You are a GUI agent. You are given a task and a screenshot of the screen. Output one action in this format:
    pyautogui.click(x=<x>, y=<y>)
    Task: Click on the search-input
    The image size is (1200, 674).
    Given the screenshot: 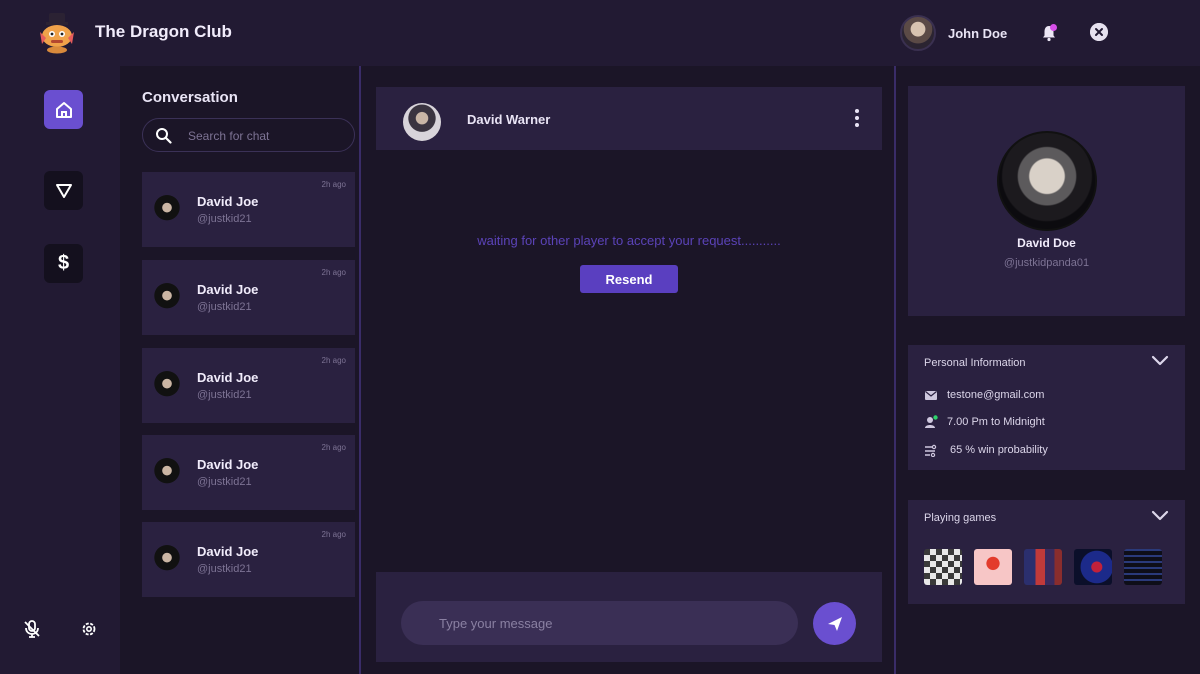 What is the action you would take?
    pyautogui.click(x=263, y=136)
    